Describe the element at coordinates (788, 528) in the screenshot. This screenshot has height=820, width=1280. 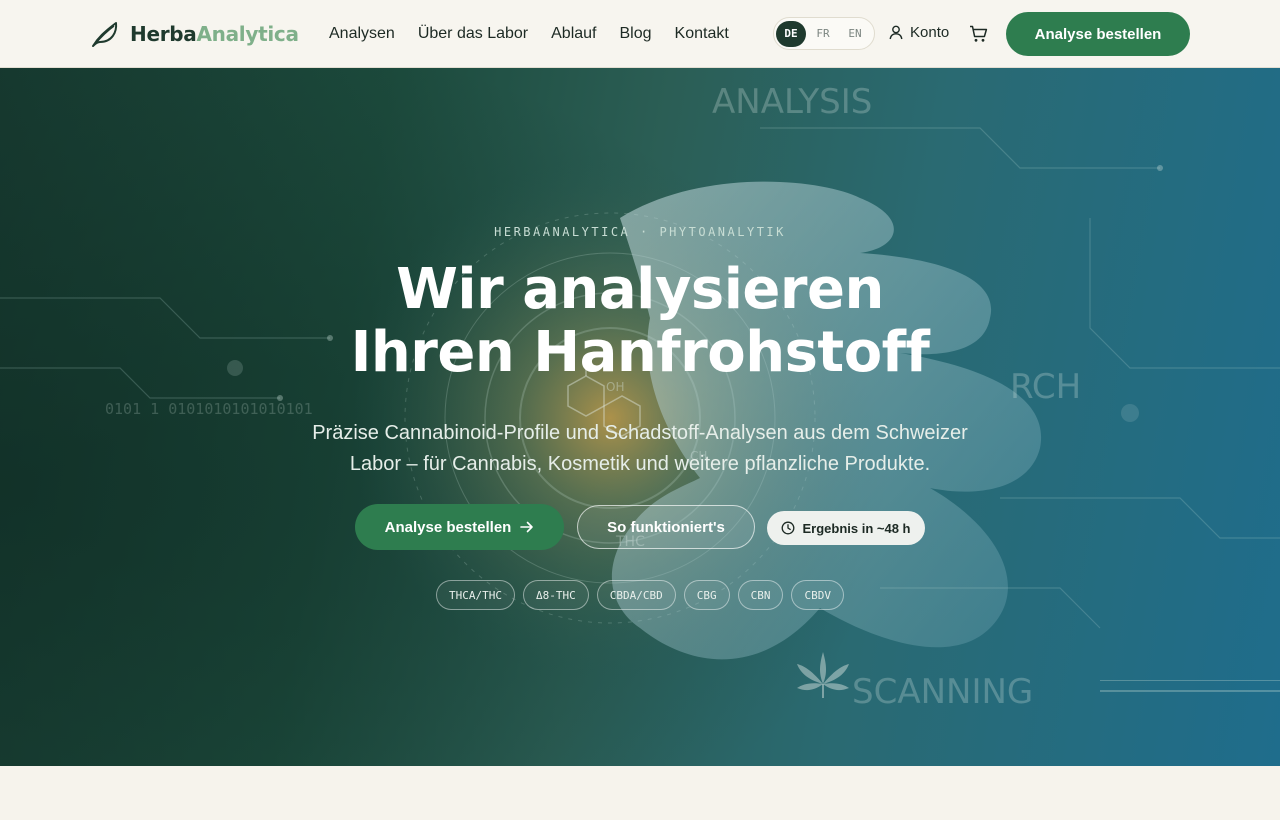
I see `clock-icon` at that location.